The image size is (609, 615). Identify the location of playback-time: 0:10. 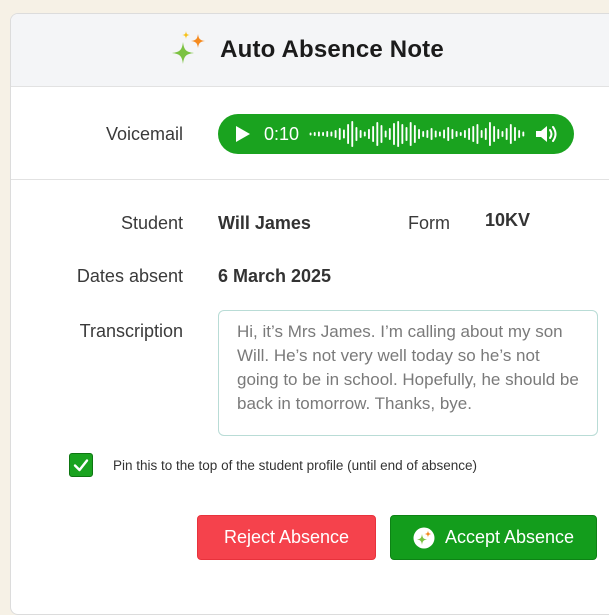
(282, 133).